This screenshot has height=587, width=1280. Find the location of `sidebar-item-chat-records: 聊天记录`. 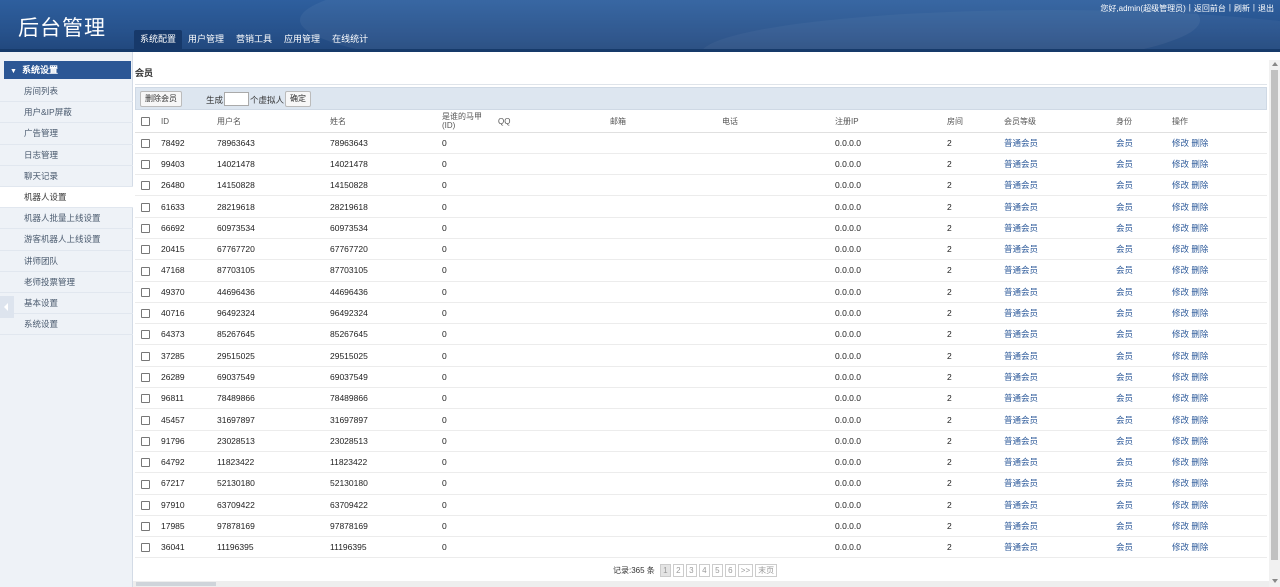

sidebar-item-chat-records: 聊天记录 is located at coordinates (66, 176).